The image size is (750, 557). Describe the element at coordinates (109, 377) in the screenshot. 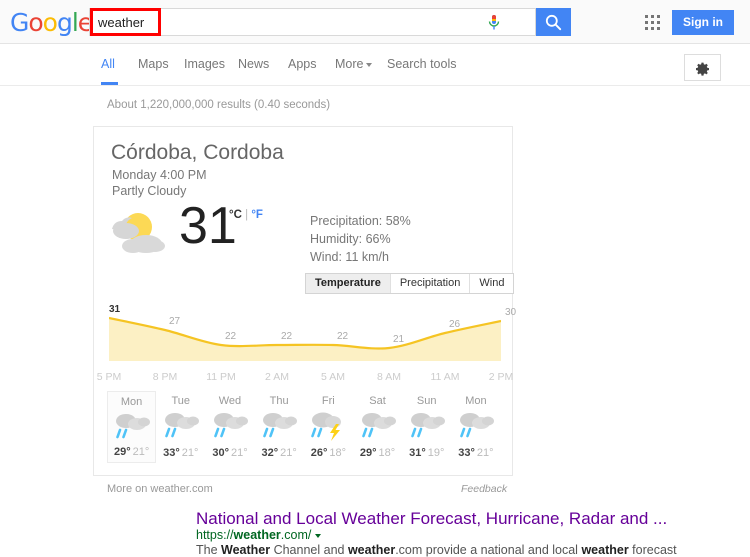

I see `chart-time-label: 5 PM` at that location.